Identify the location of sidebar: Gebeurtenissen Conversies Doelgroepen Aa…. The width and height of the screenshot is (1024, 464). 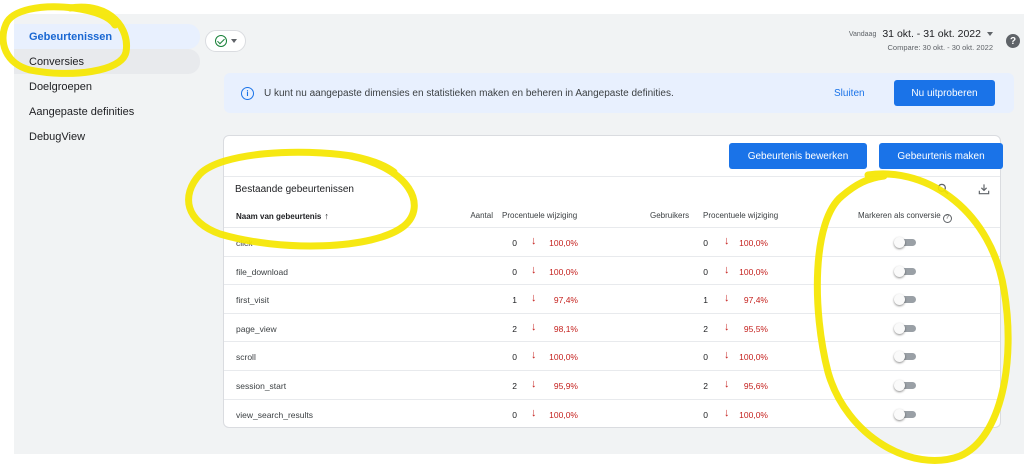
(107, 86).